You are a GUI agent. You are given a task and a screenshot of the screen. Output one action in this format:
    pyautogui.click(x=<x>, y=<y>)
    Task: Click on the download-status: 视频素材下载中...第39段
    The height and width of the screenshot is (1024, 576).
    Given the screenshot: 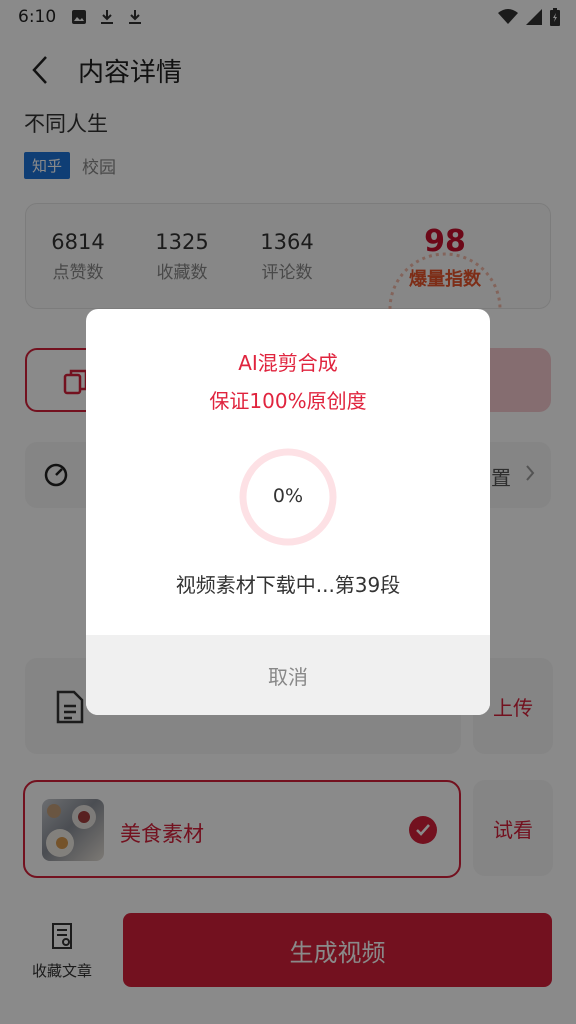 What is the action you would take?
    pyautogui.click(x=288, y=585)
    